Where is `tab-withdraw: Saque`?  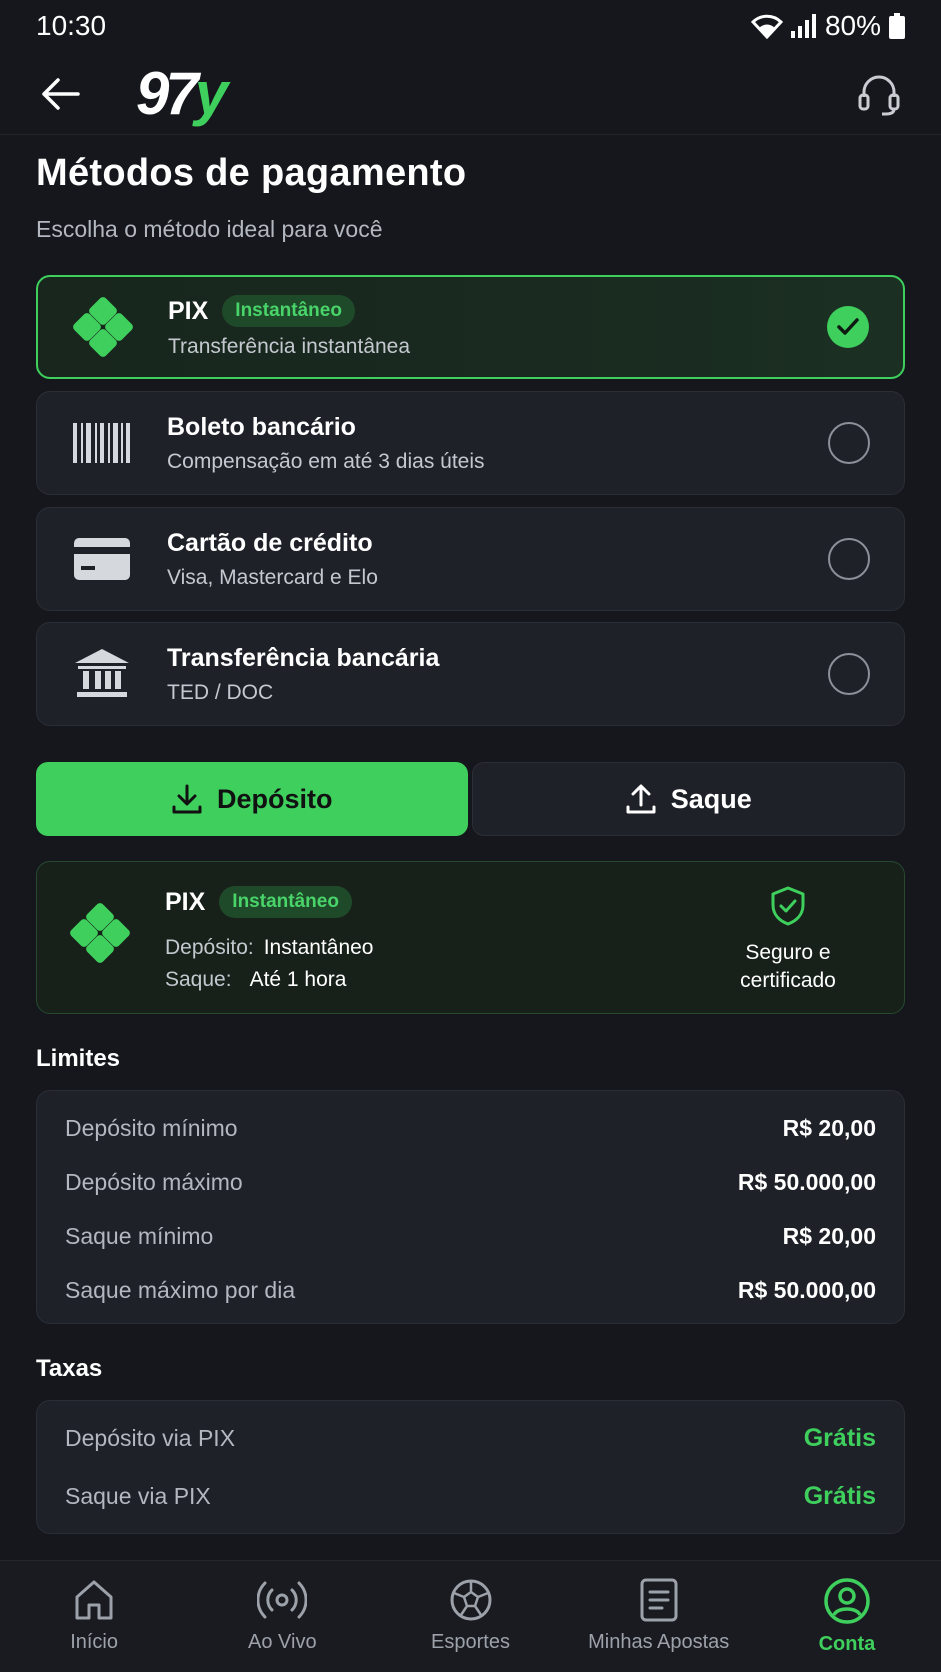 tab-withdraw: Saque is located at coordinates (688, 799).